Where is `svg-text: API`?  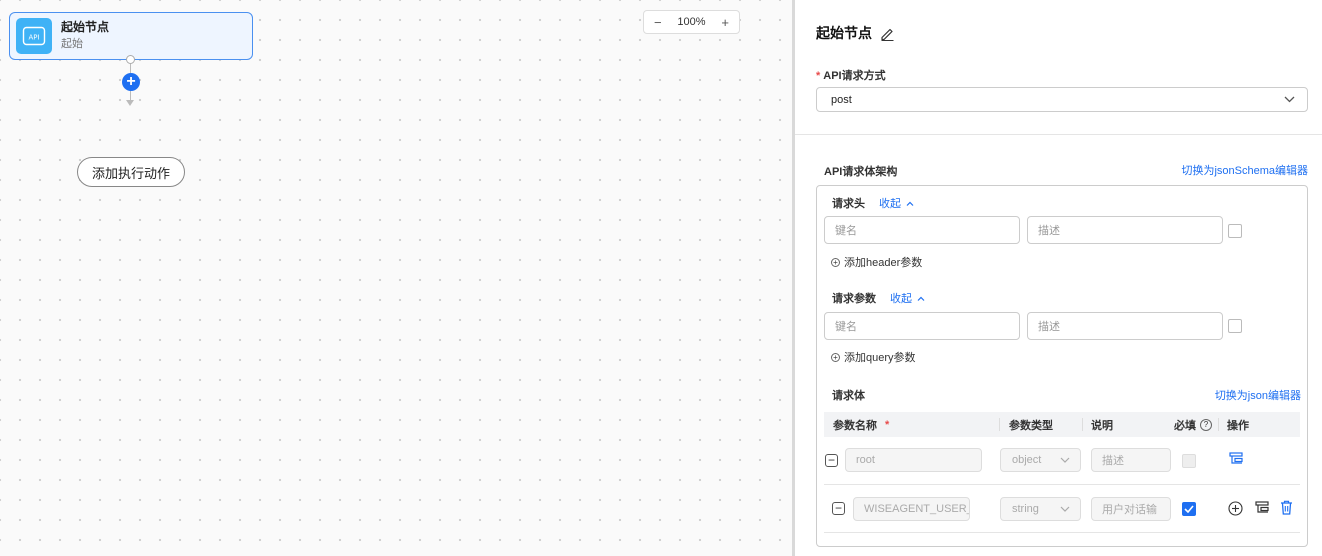
svg-text: API is located at coordinates (33, 38).